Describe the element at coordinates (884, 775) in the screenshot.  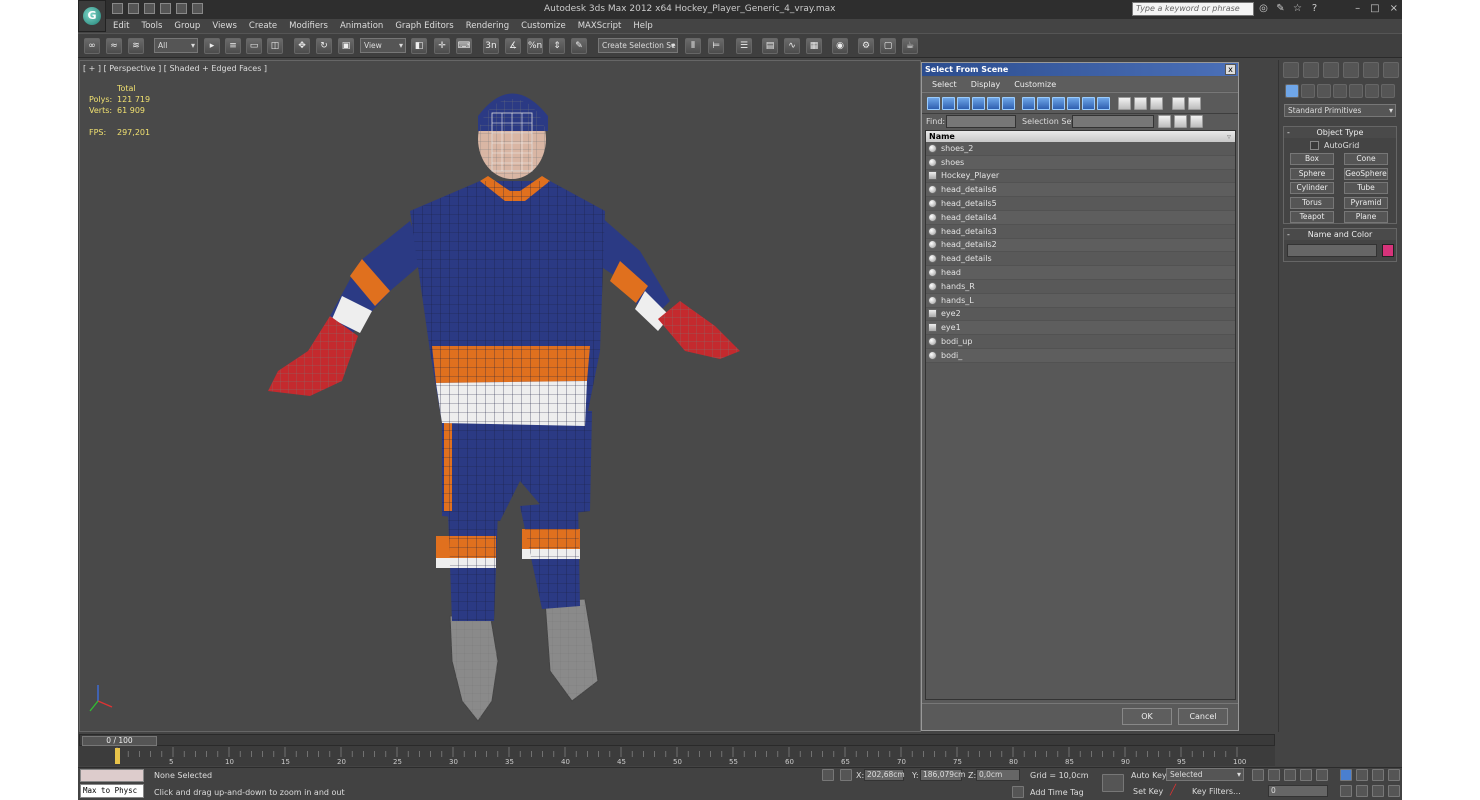
I see `x-coordinate-field: 202,68cm` at that location.